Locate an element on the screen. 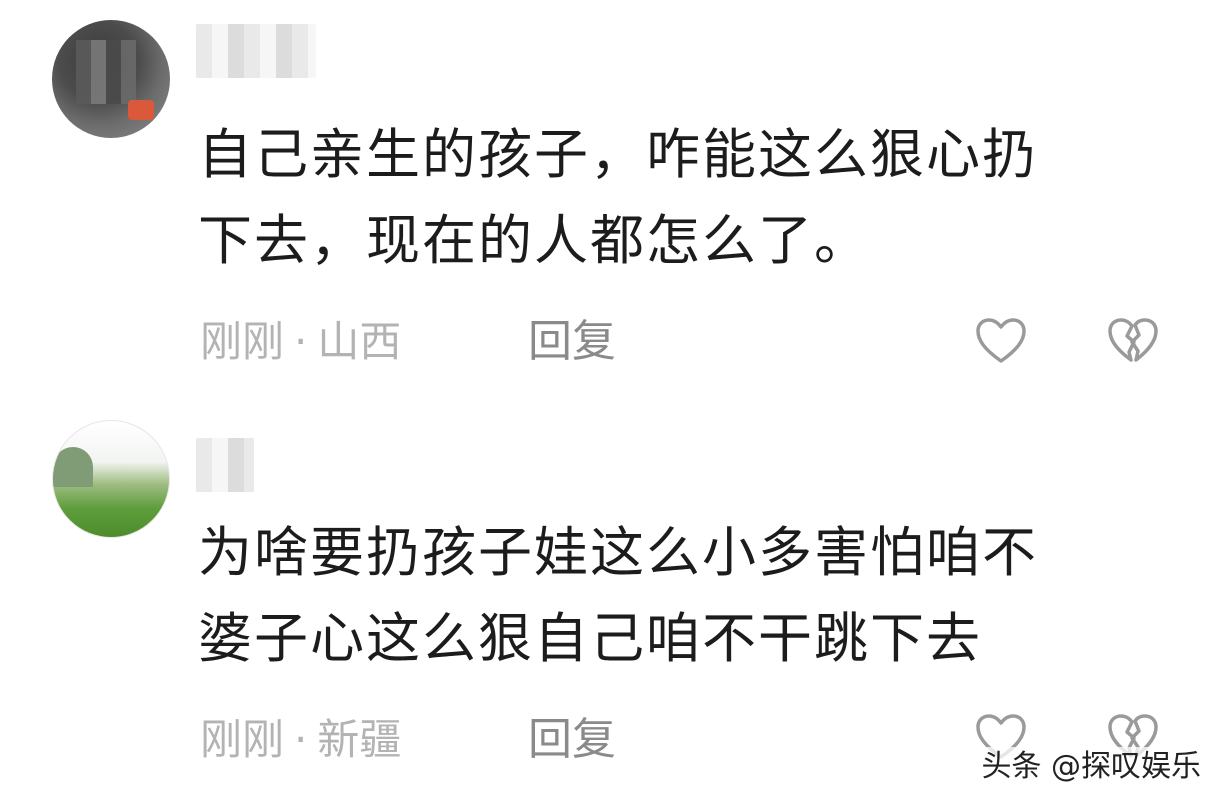 The height and width of the screenshot is (801, 1223). comment-text-line: 为啥要扔孩子娃这么小多害怕咱不 is located at coordinates (618, 552).